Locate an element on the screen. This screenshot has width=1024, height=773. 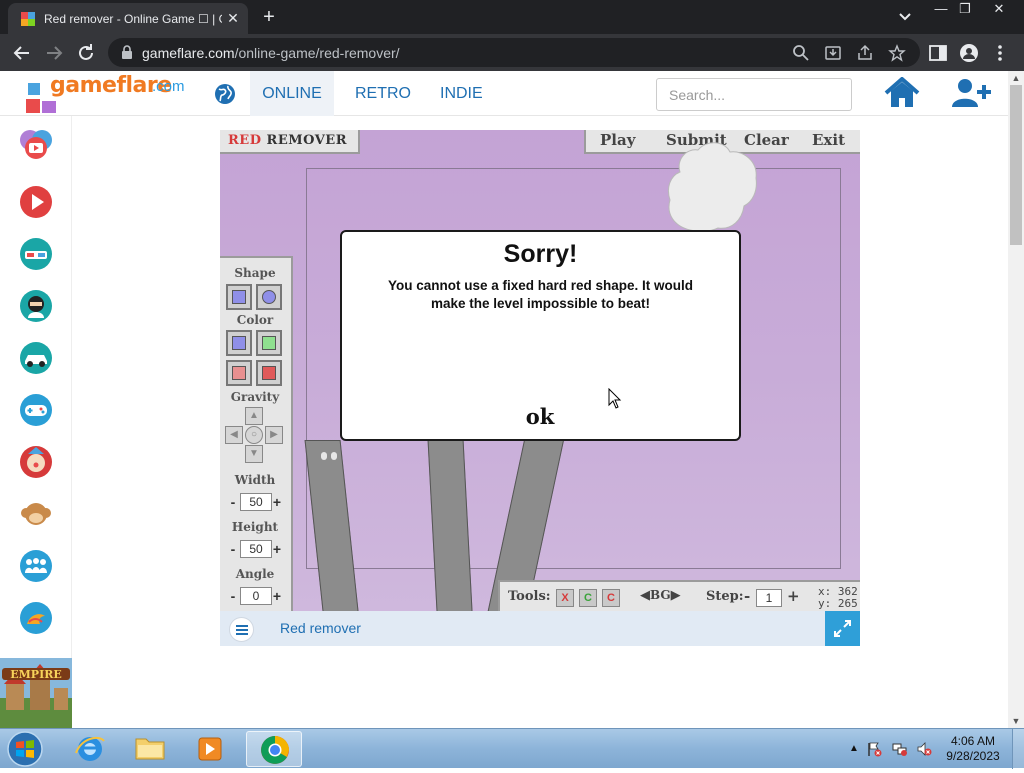
height-input: 50 is located at coordinates (256, 549).